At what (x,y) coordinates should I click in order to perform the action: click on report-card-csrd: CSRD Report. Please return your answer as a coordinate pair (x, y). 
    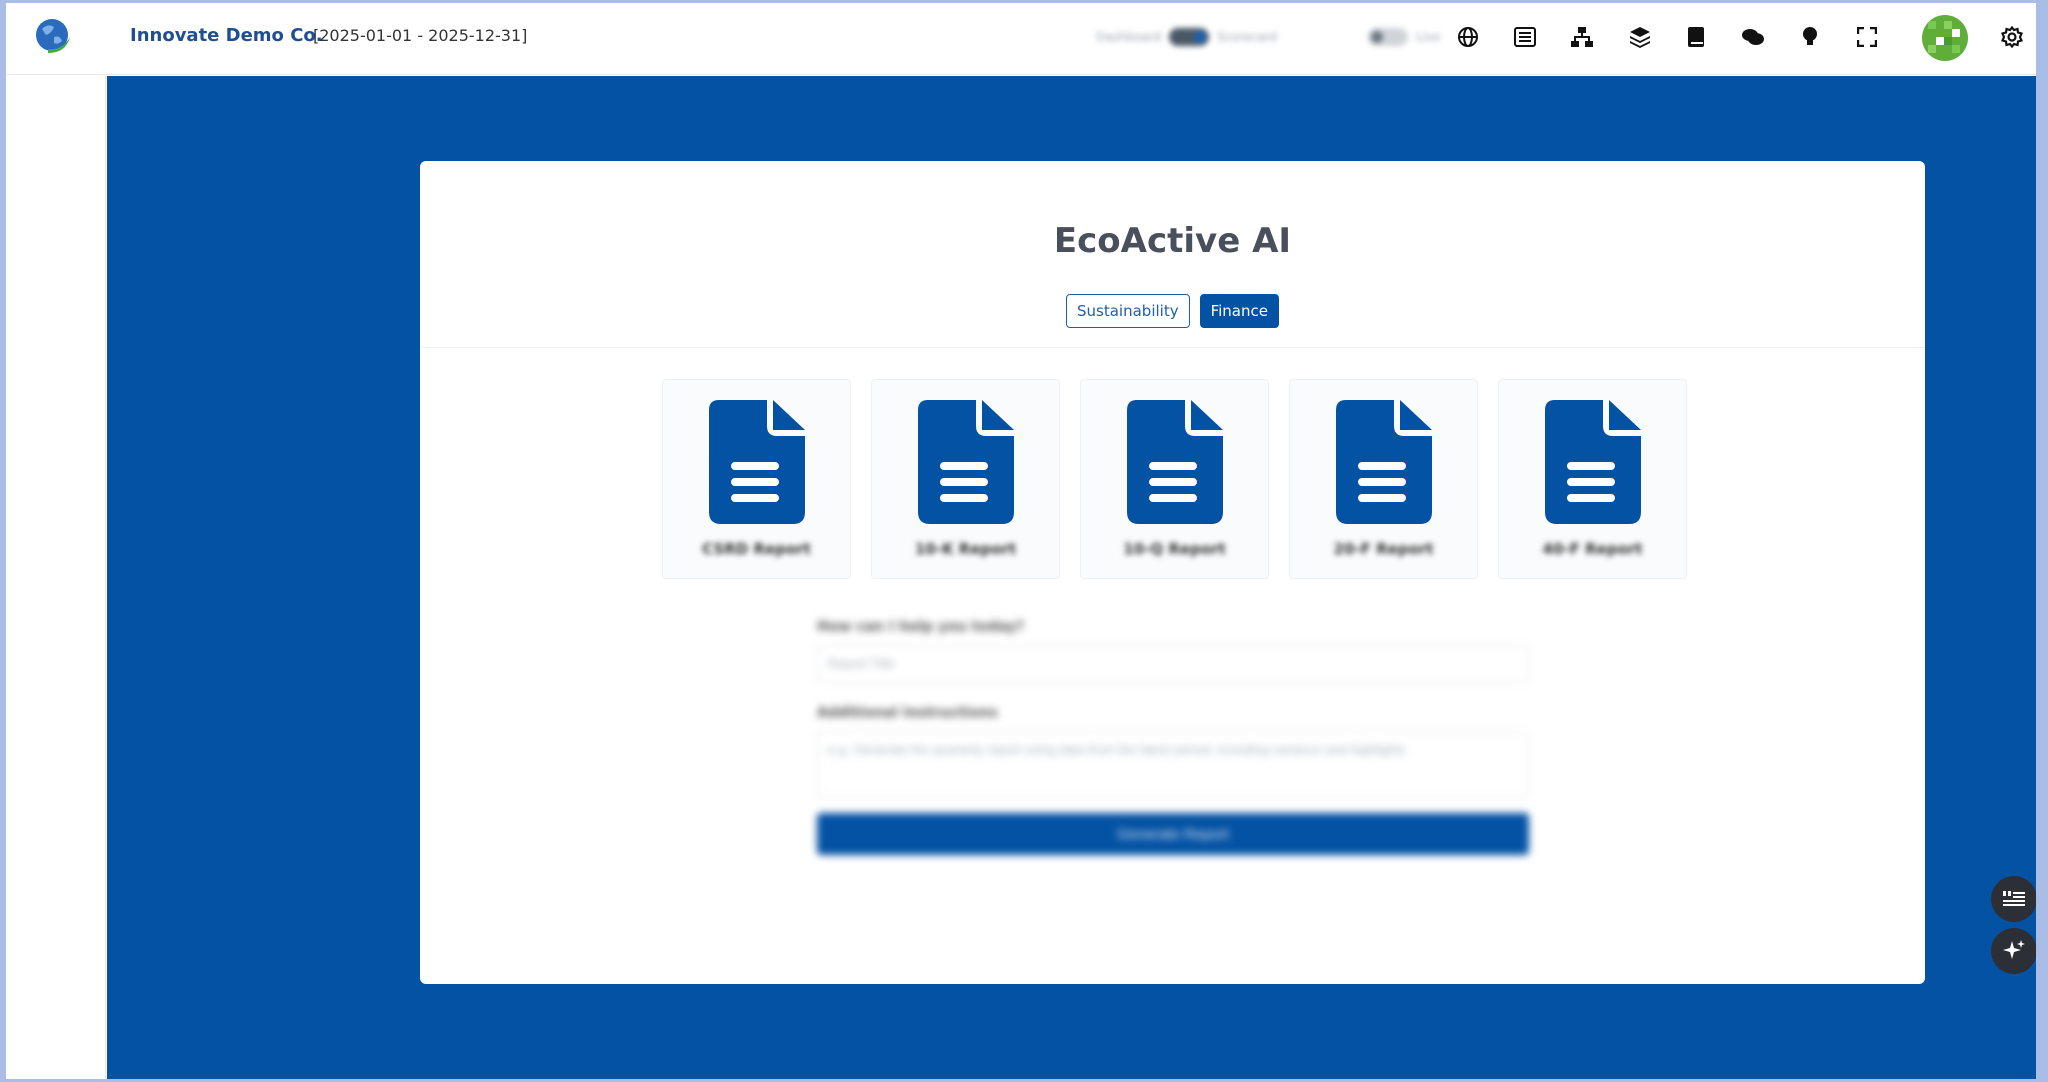
    Looking at the image, I should click on (756, 479).